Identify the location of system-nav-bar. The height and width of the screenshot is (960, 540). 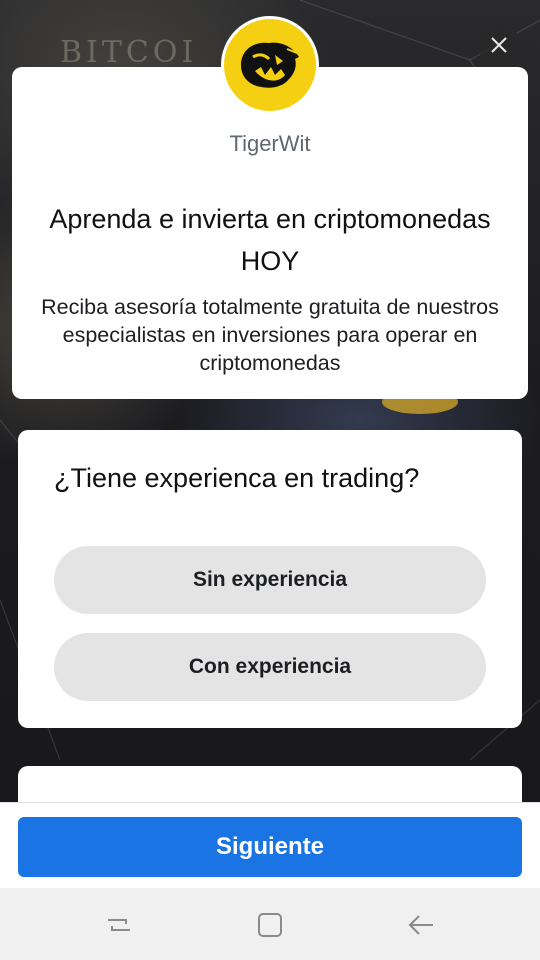
(270, 924).